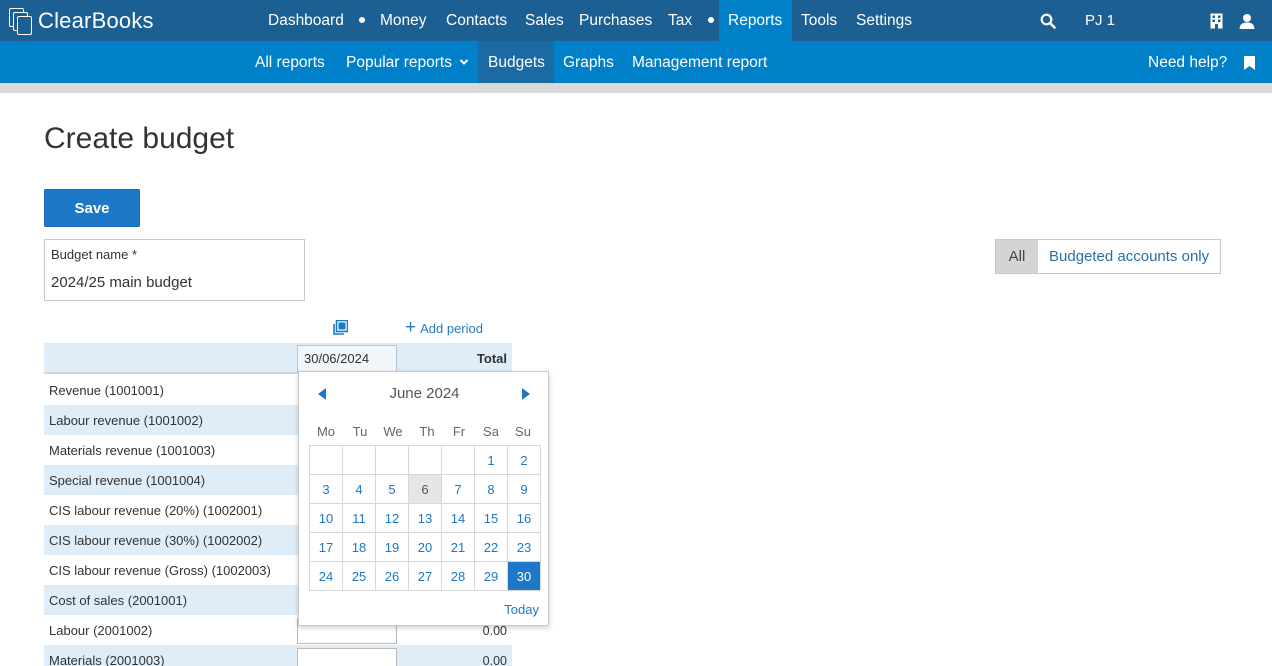 This screenshot has width=1272, height=666. I want to click on datepicker-day: 1, so click(491, 460).